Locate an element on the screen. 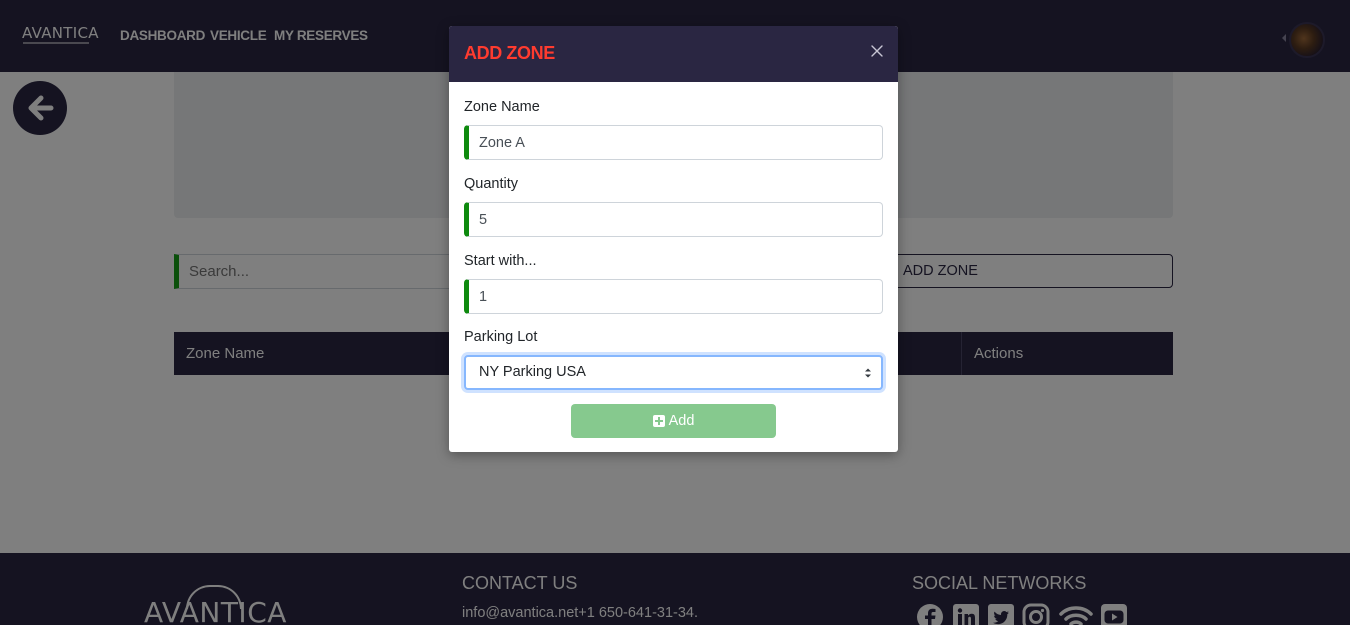  zone-name-label: Zone Name is located at coordinates (502, 107).